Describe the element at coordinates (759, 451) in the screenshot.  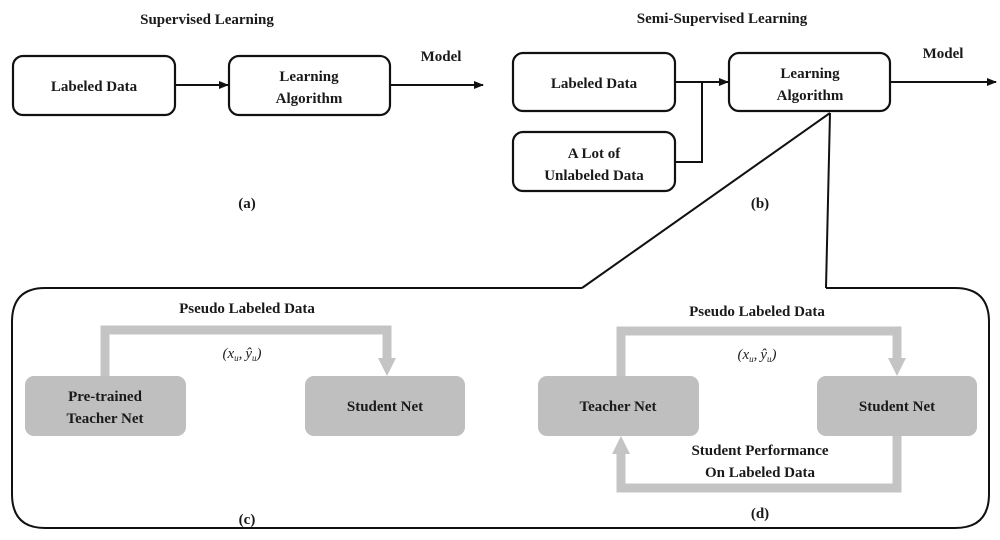
I see `feedback-label-line1: Student Performance` at that location.